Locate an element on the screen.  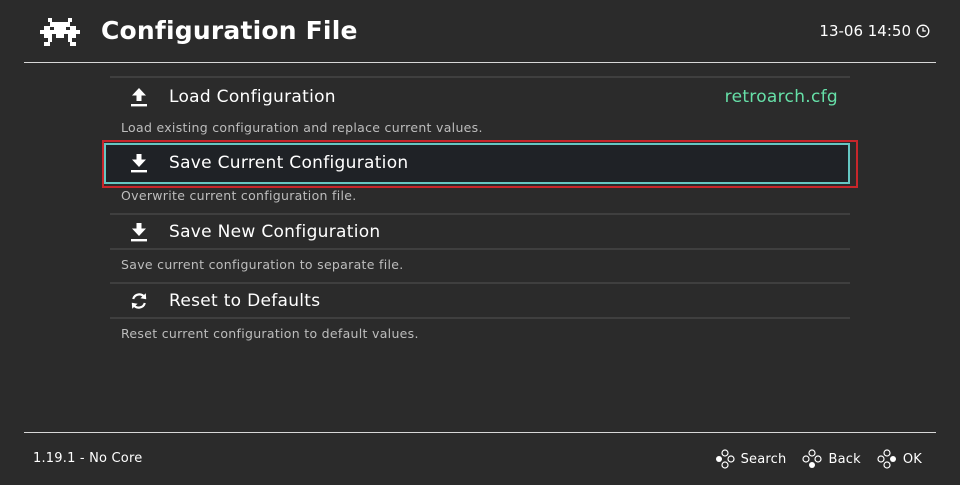
header-divider is located at coordinates (480, 62).